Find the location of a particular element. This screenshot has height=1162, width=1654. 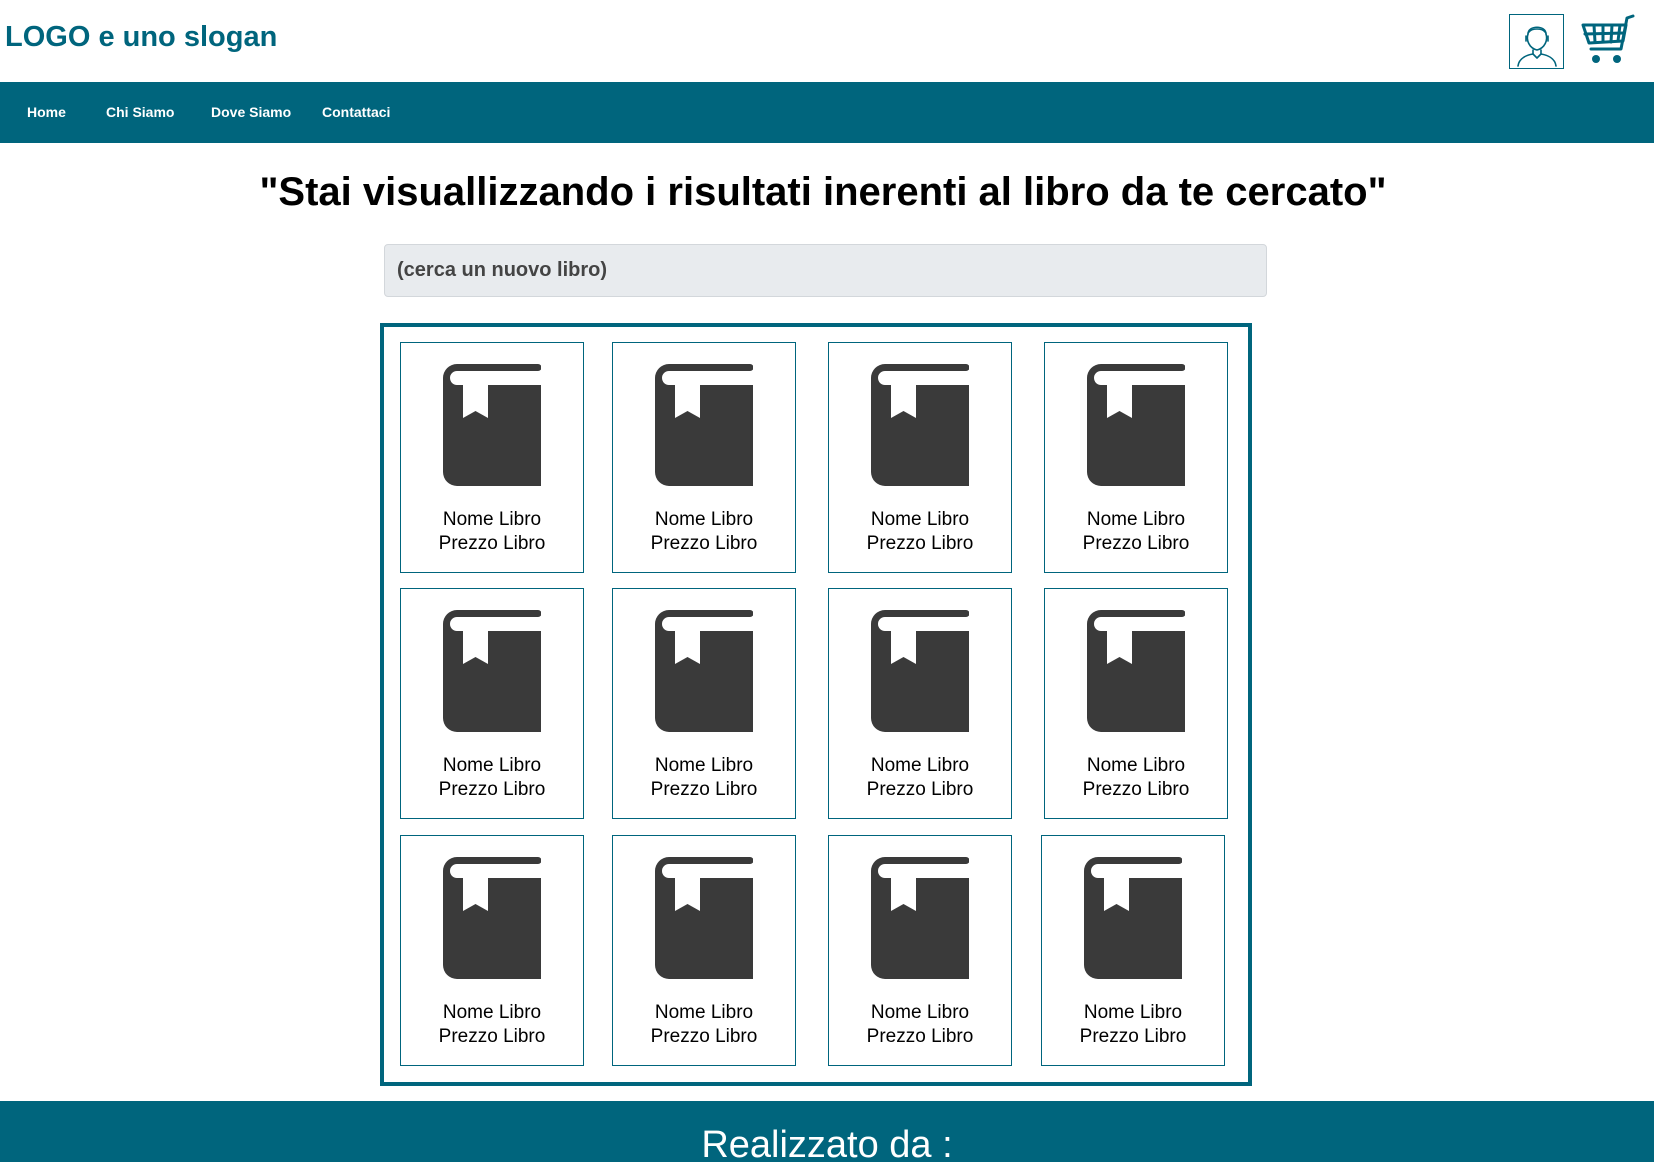

site-logo: LOGO e uno slogan is located at coordinates (141, 37).